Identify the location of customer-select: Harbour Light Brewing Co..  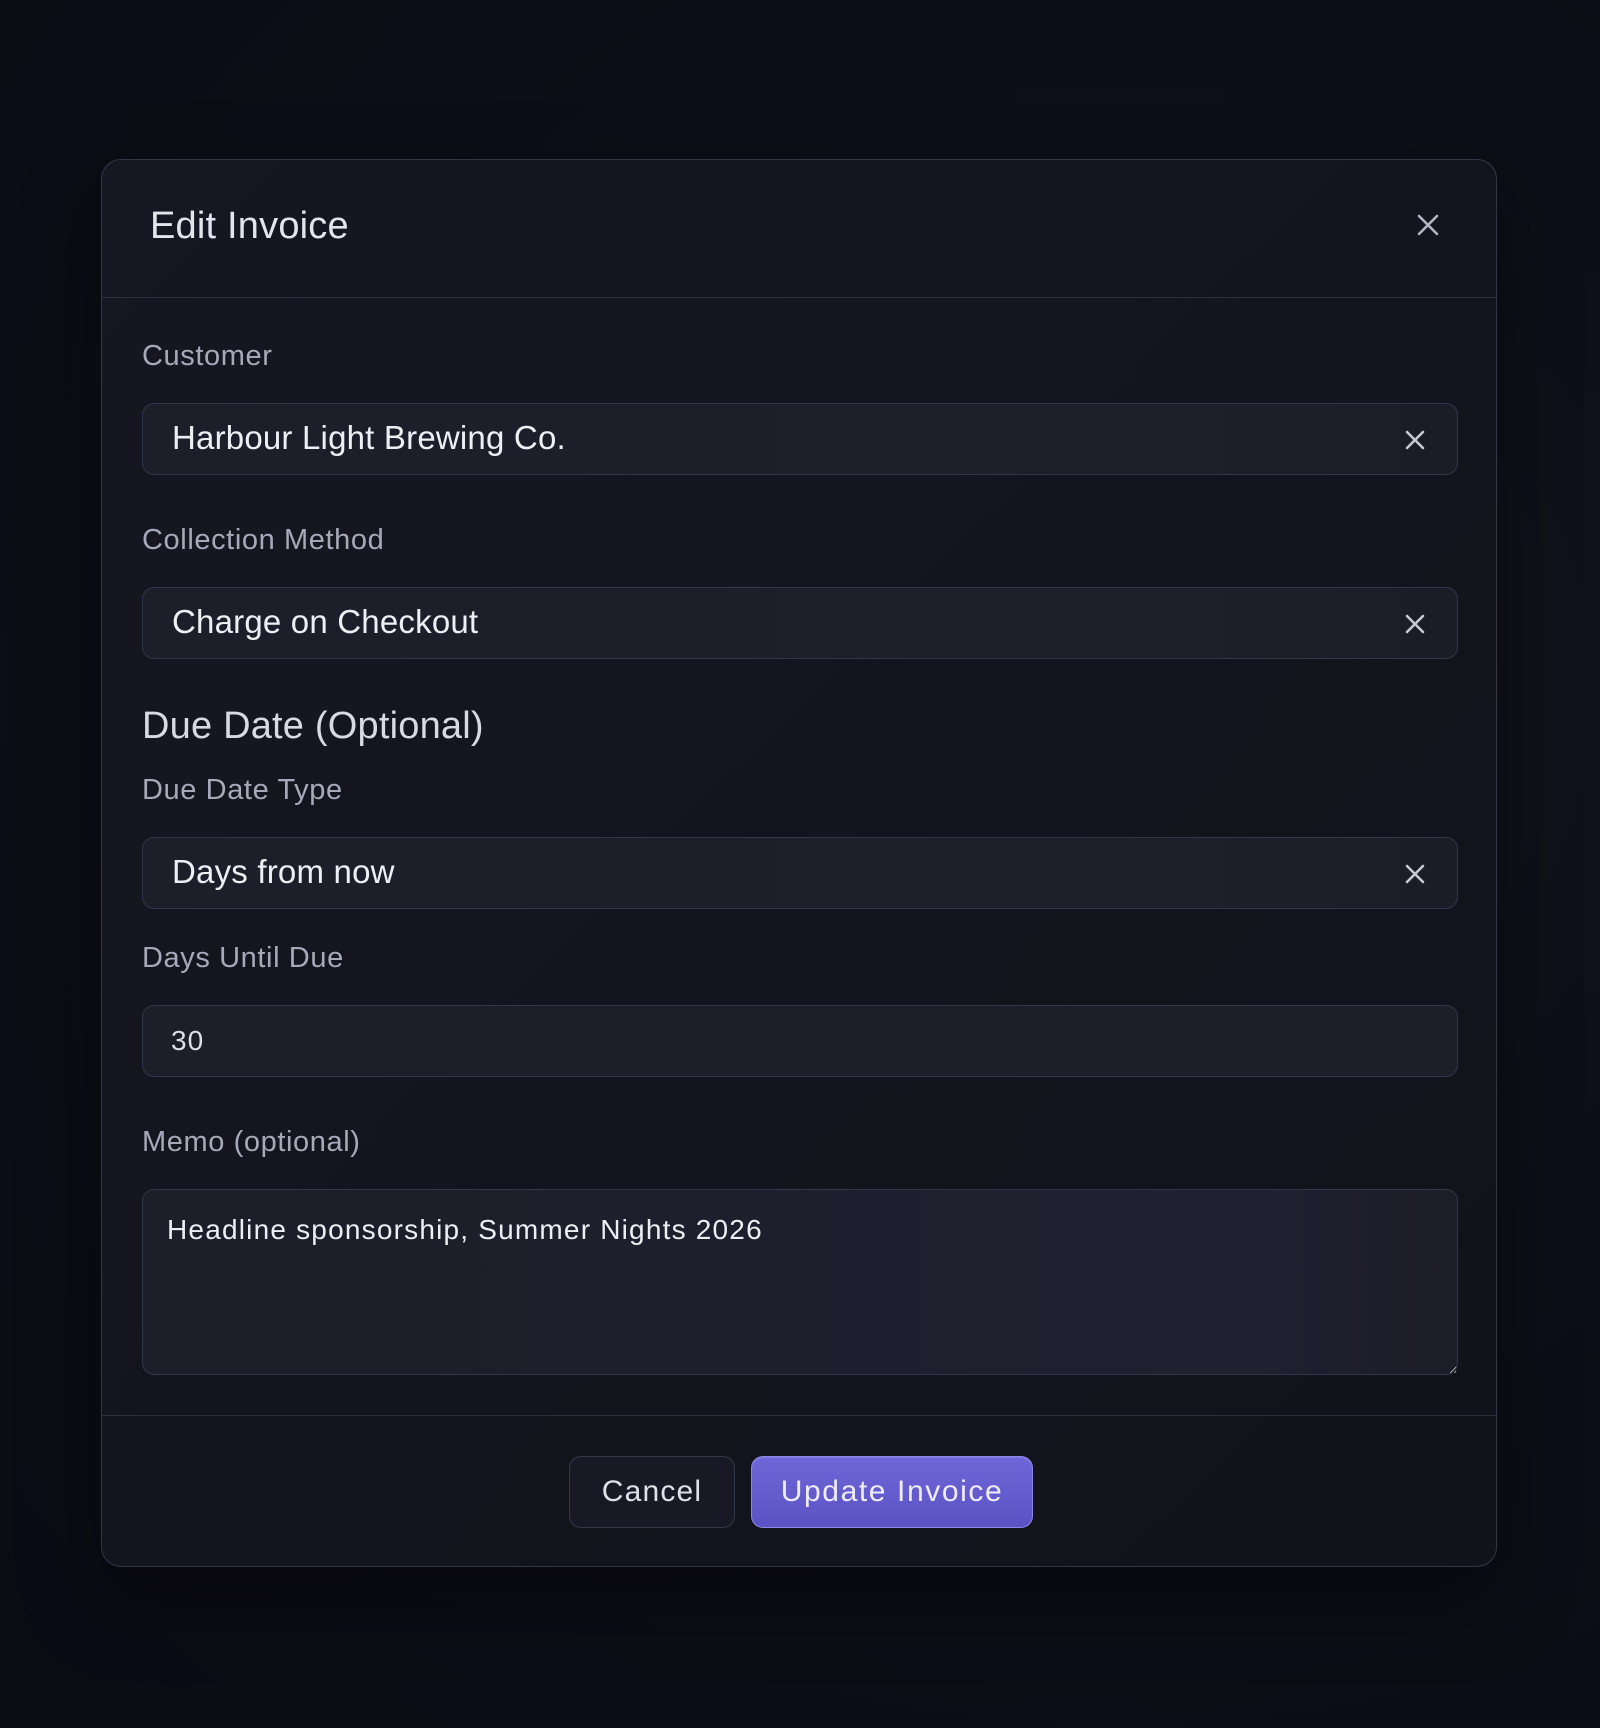
(800, 439).